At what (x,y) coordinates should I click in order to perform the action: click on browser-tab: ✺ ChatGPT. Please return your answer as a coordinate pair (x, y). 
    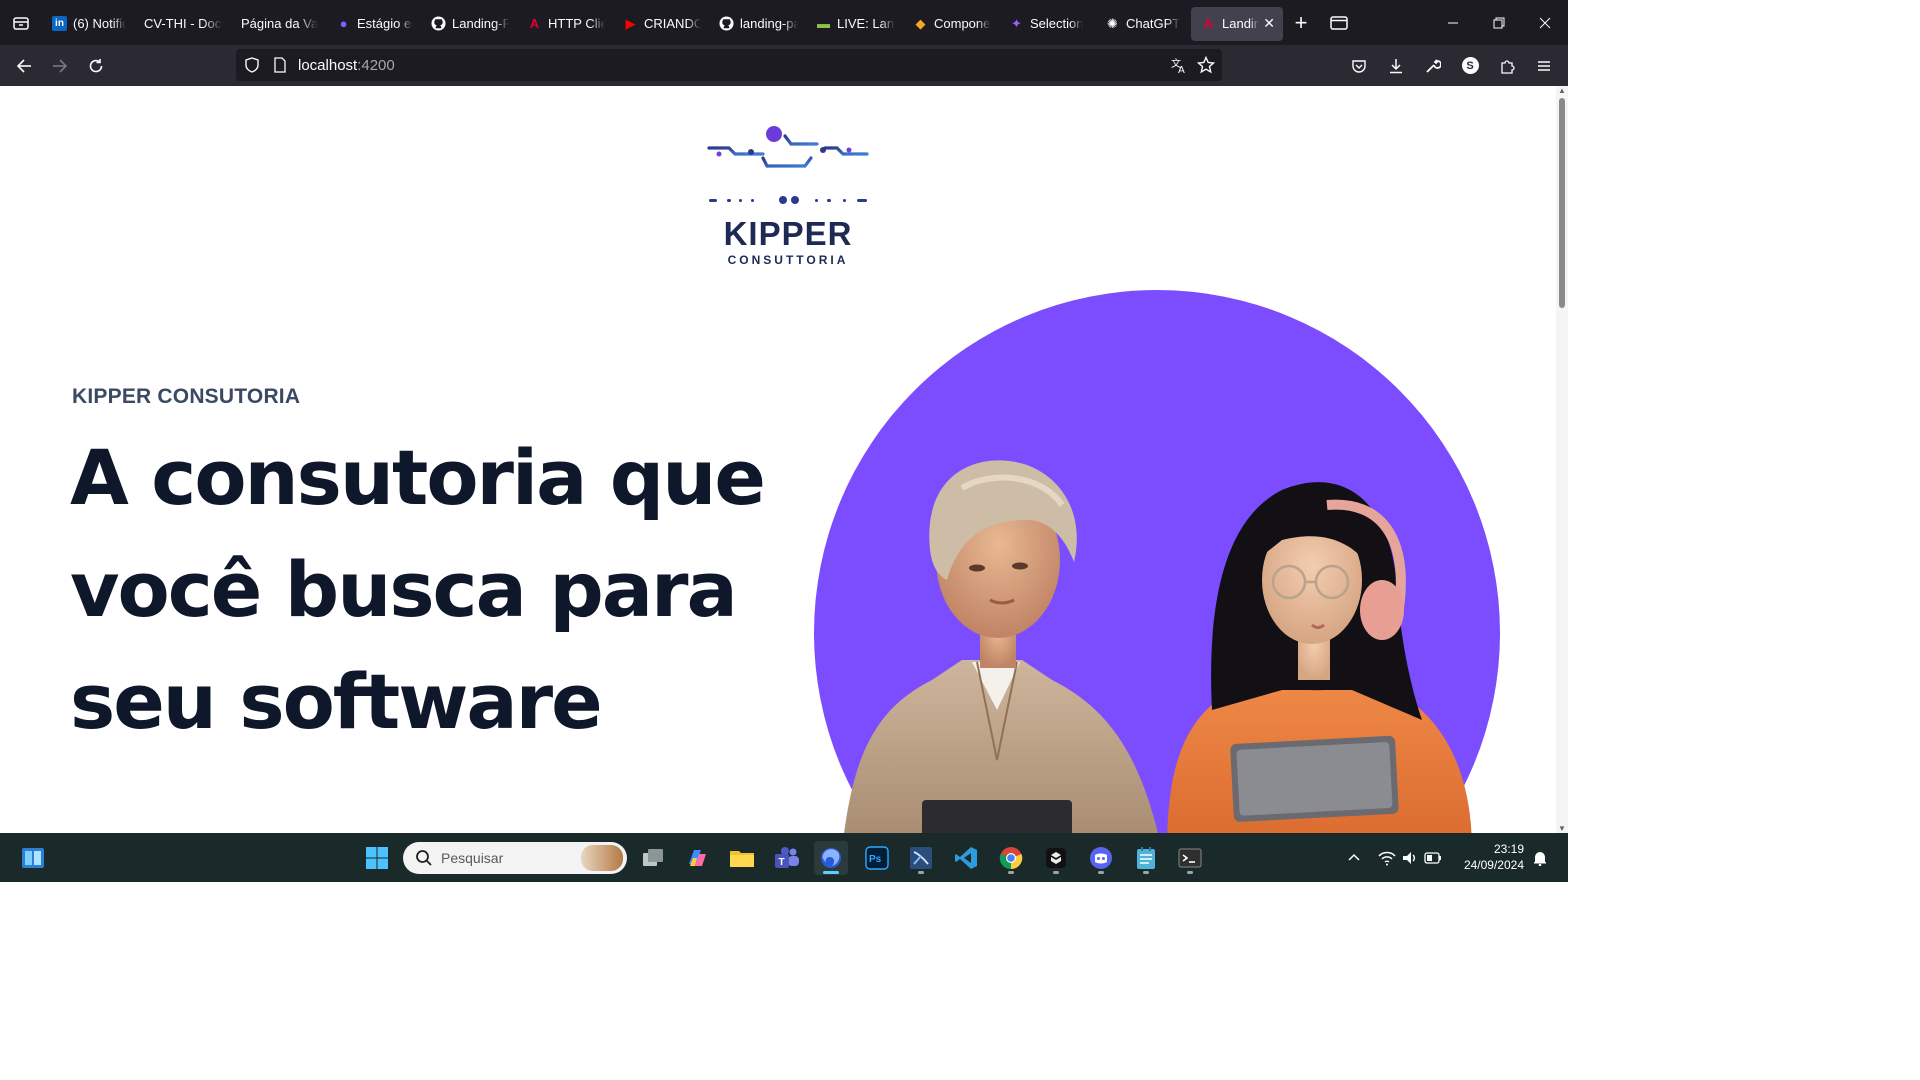
    Looking at the image, I should click on (1143, 24).